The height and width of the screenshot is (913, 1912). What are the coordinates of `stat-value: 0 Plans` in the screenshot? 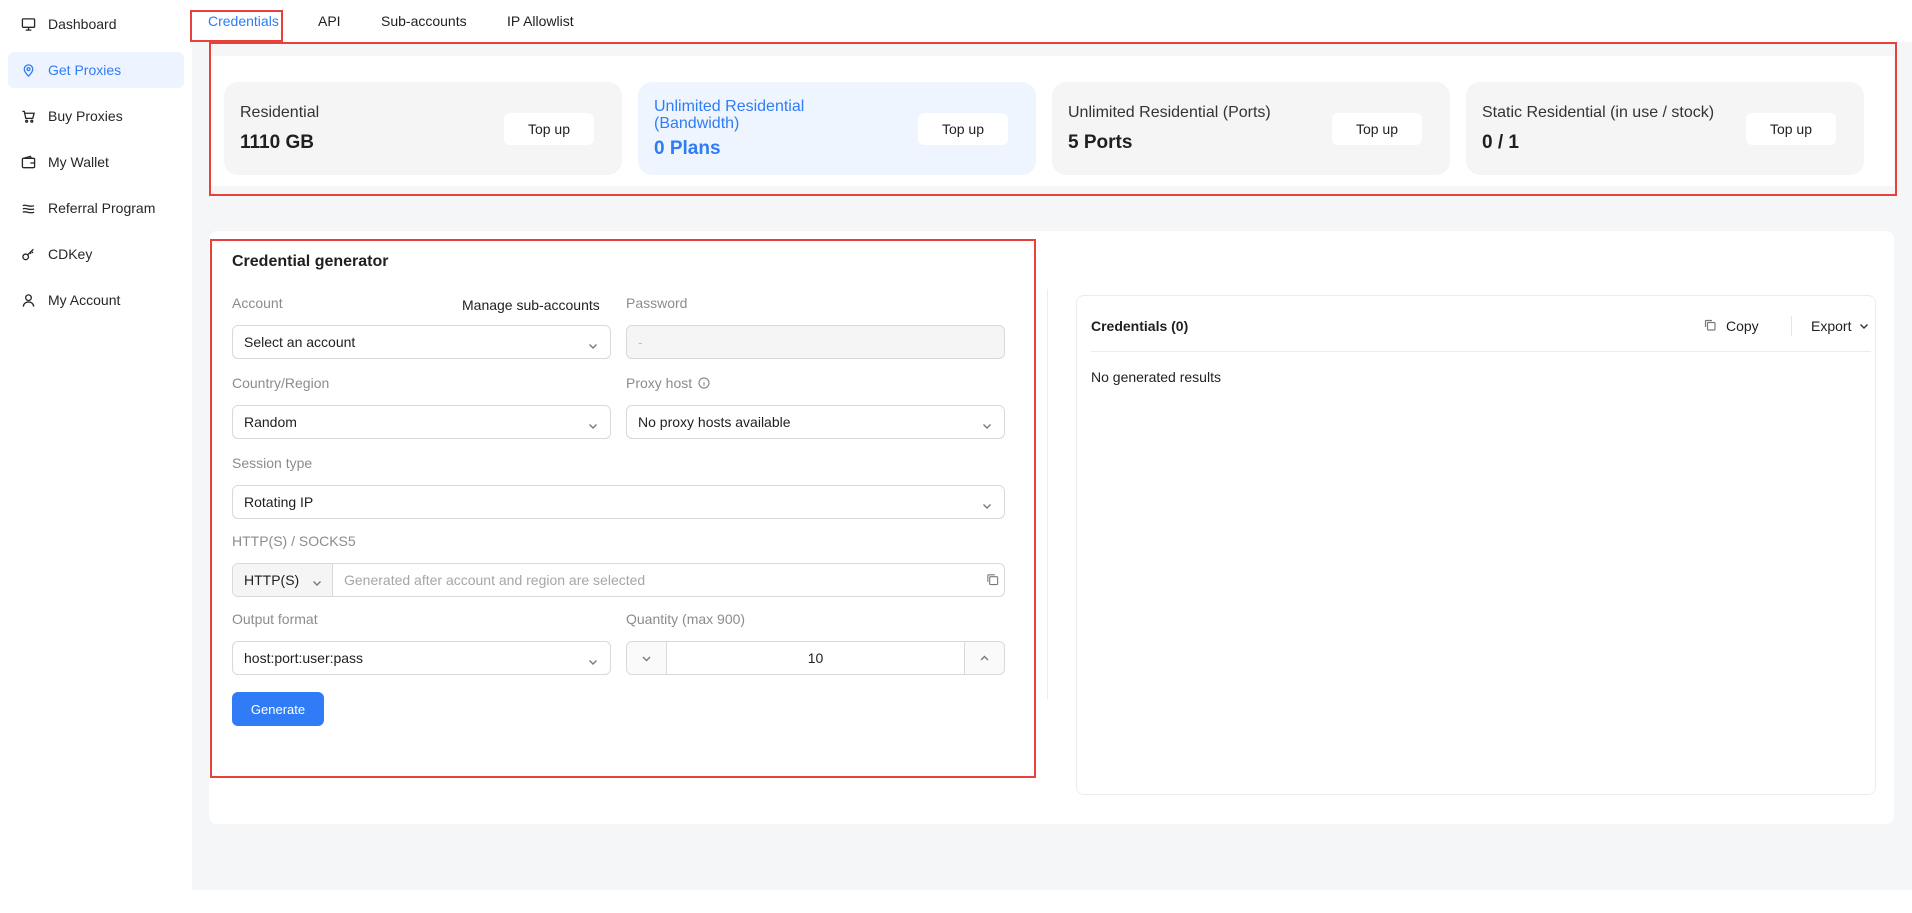 It's located at (687, 148).